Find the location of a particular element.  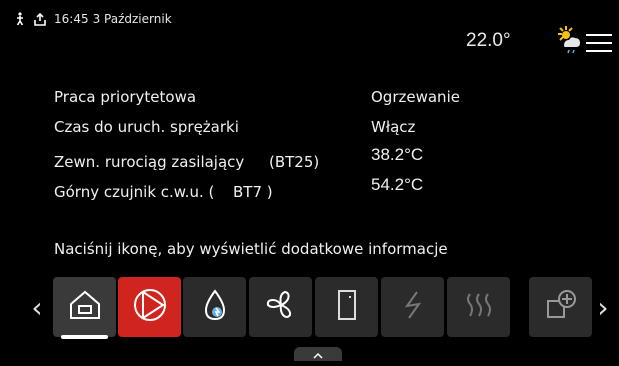

status-left: 16:45 3 Październik is located at coordinates (93, 19).